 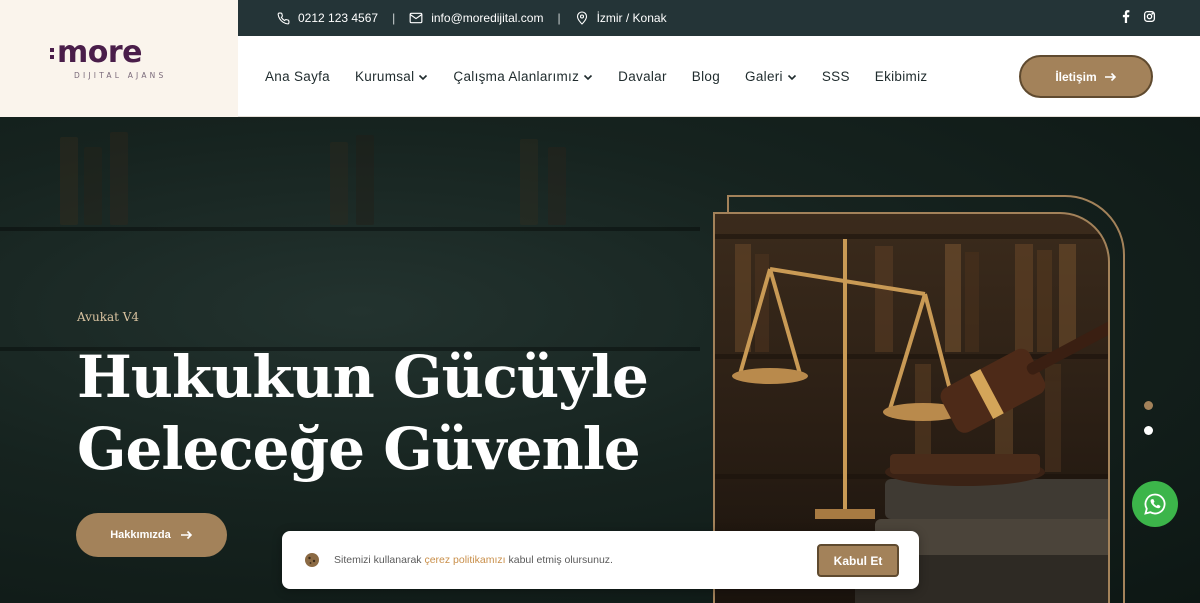 I want to click on location-pin-icon, so click(x=582, y=18).